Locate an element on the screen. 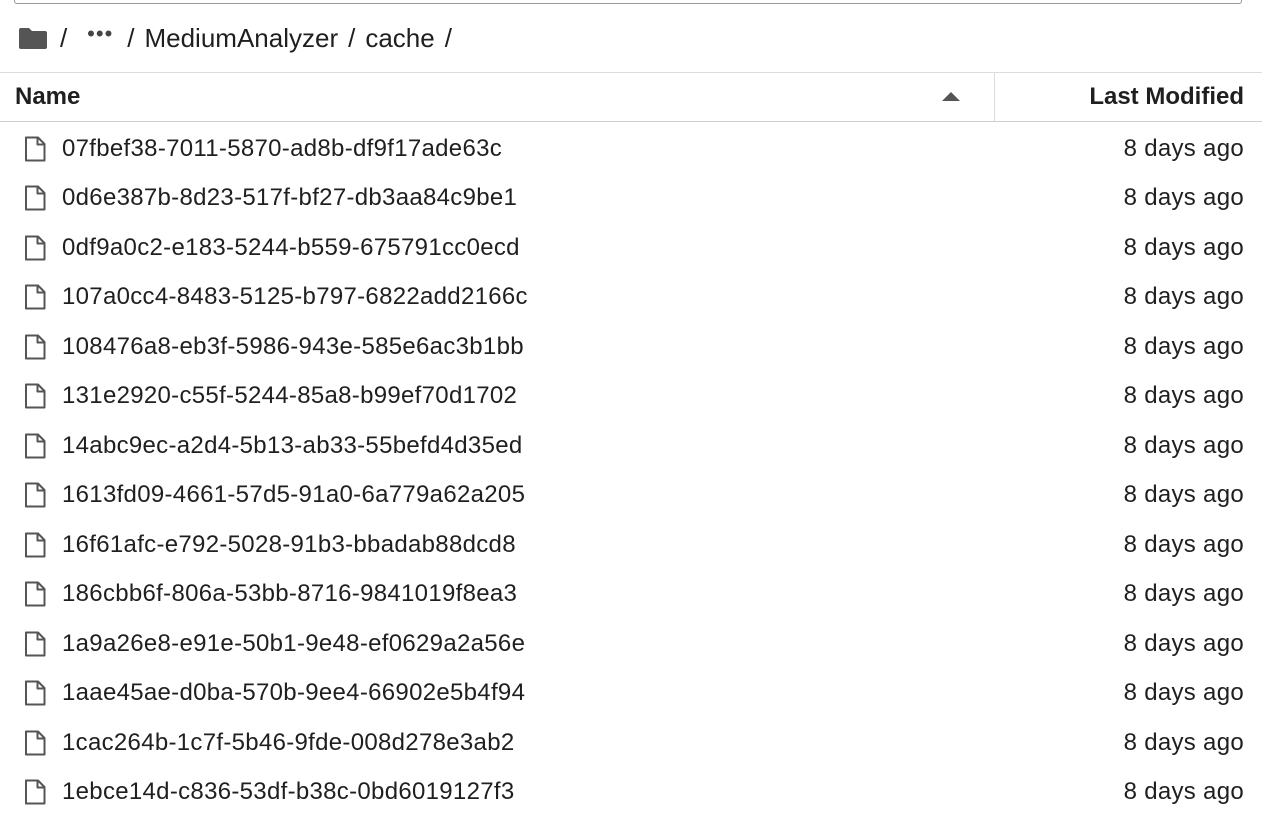 This screenshot has height=817, width=1262. file-name: 107a0cc4-8483-5125-b797-6822add2166c is located at coordinates (593, 297).